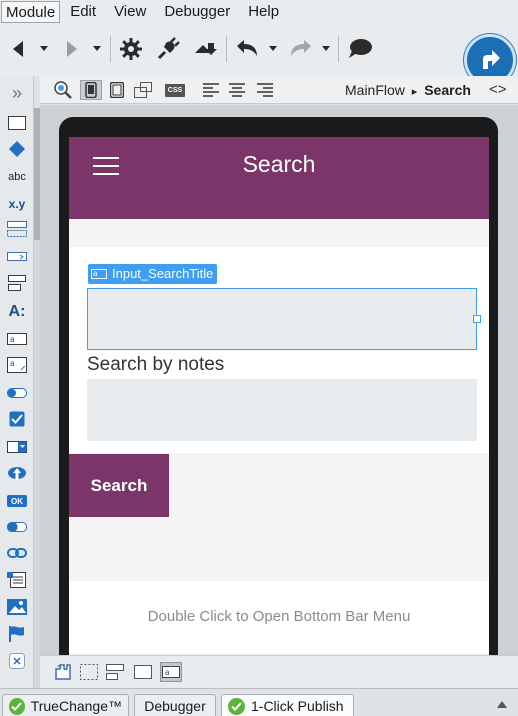 The height and width of the screenshot is (716, 518). Describe the element at coordinates (156, 364) in the screenshot. I see `search-notes-label: Search by notes` at that location.